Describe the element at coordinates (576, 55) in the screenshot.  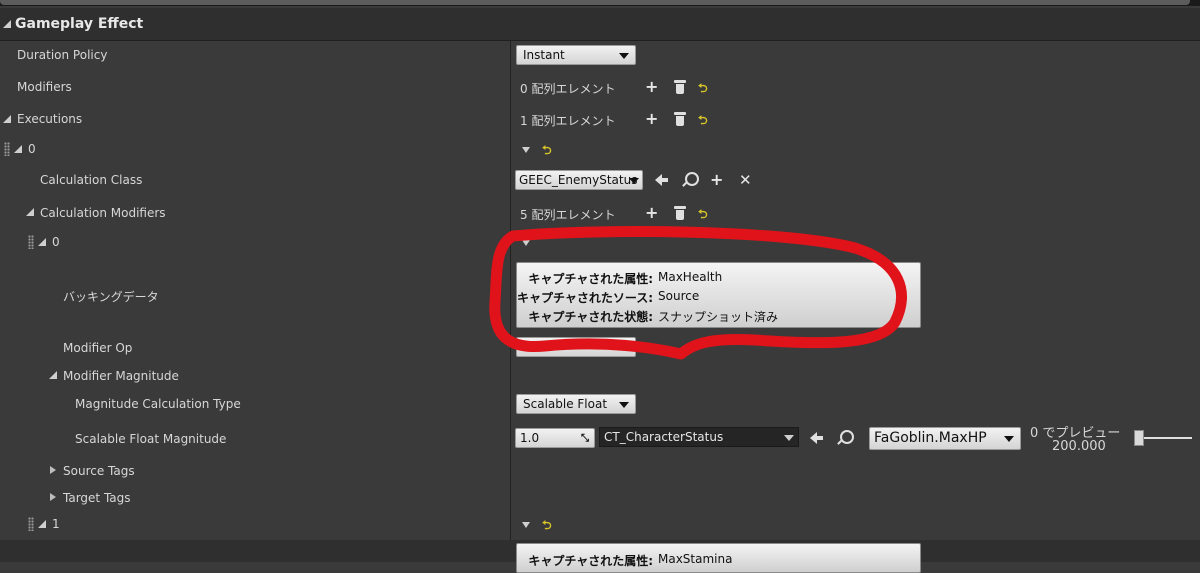
I see `duration-policy-dropdown: Instant` at that location.